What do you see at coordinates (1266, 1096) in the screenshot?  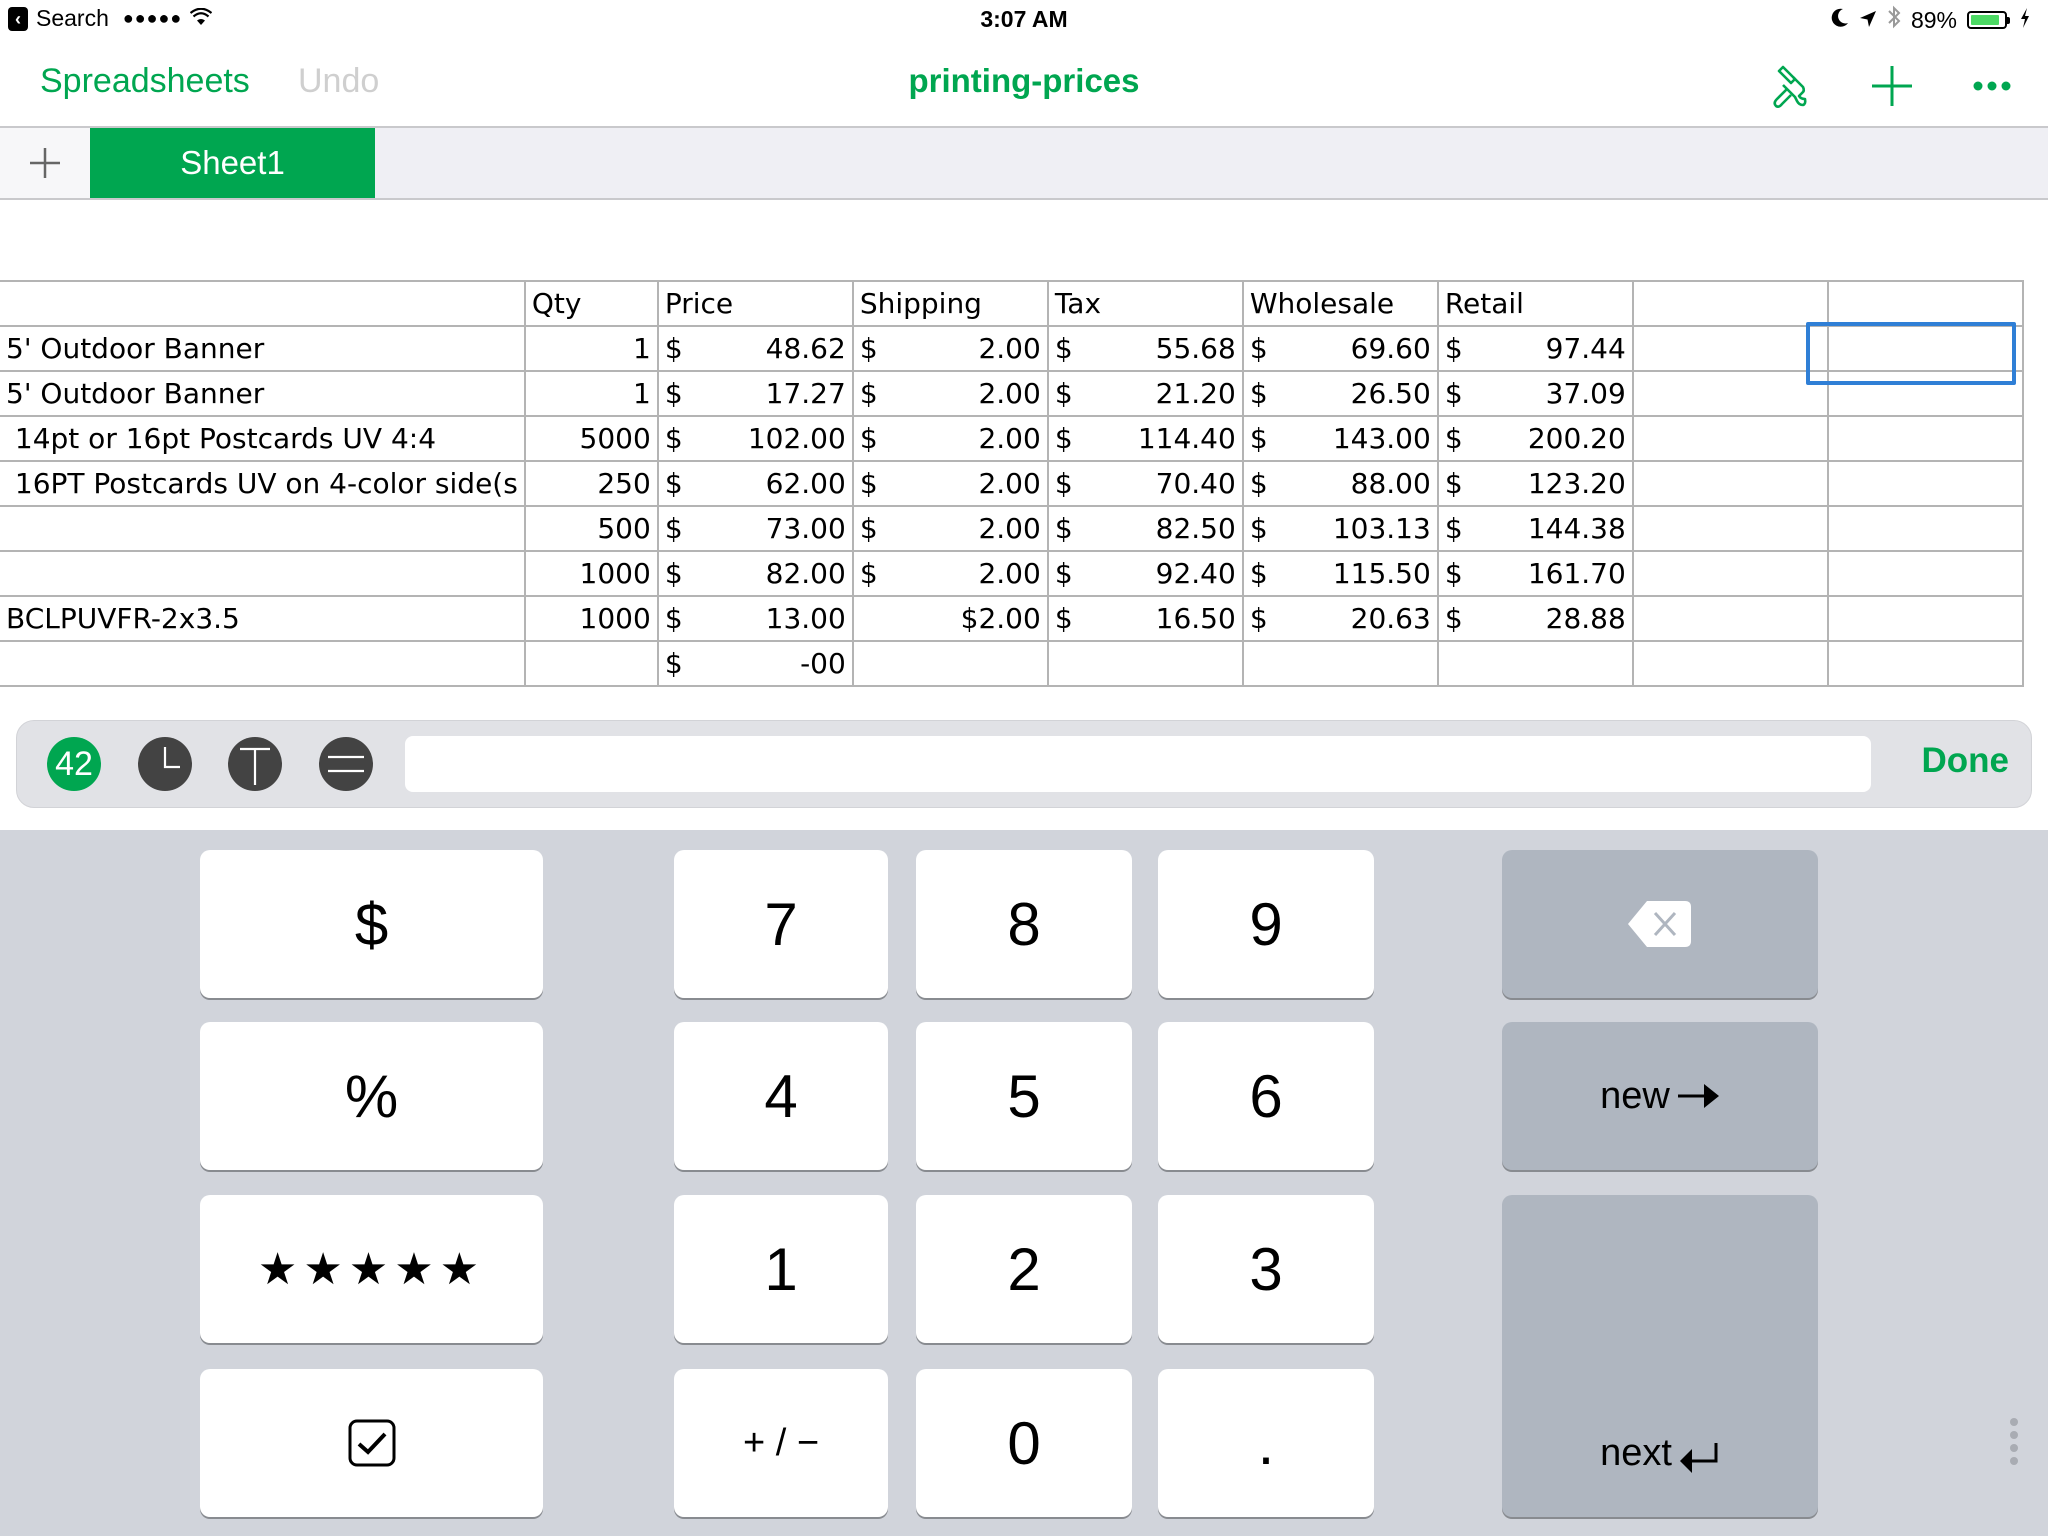 I see `key-6: 6` at bounding box center [1266, 1096].